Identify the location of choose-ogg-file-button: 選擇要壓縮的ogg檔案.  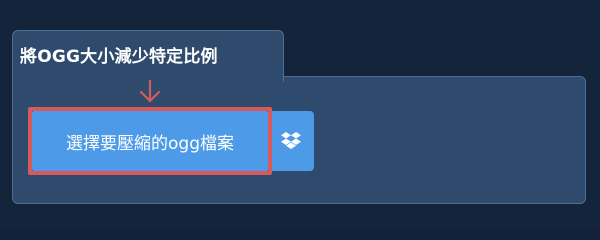
(150, 141).